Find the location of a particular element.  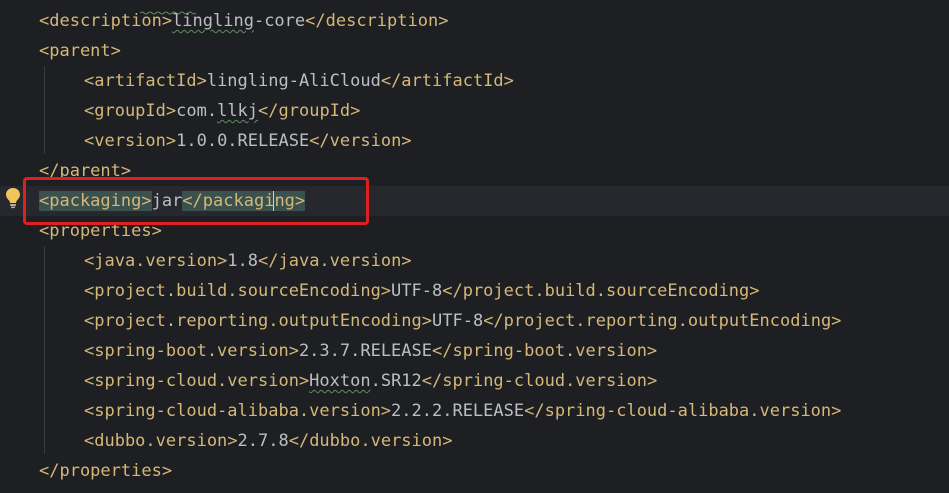

xml-text-typo: lingling is located at coordinates (213, 21).